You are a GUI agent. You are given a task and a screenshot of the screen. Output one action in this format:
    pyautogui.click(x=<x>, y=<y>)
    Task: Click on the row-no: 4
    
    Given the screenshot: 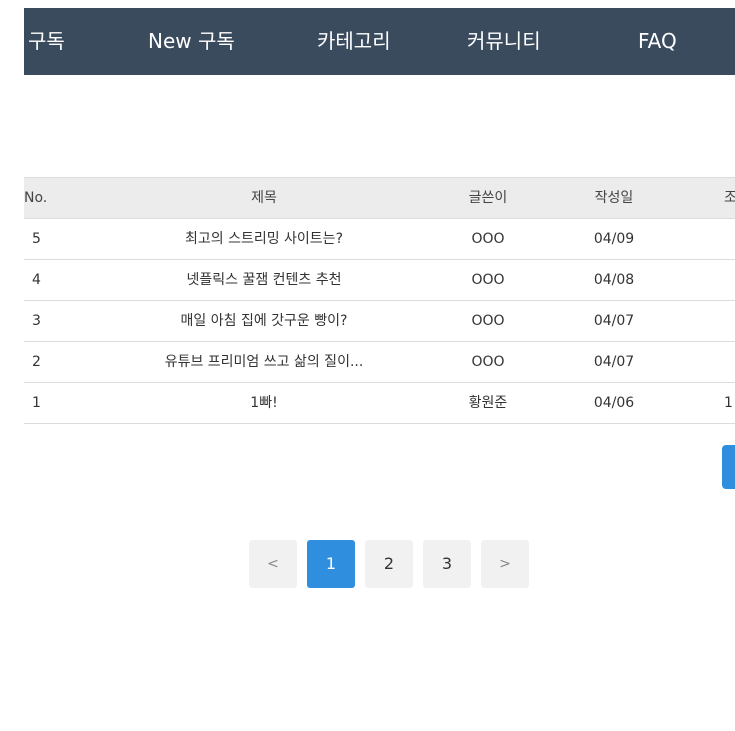 What is the action you would take?
    pyautogui.click(x=36, y=280)
    